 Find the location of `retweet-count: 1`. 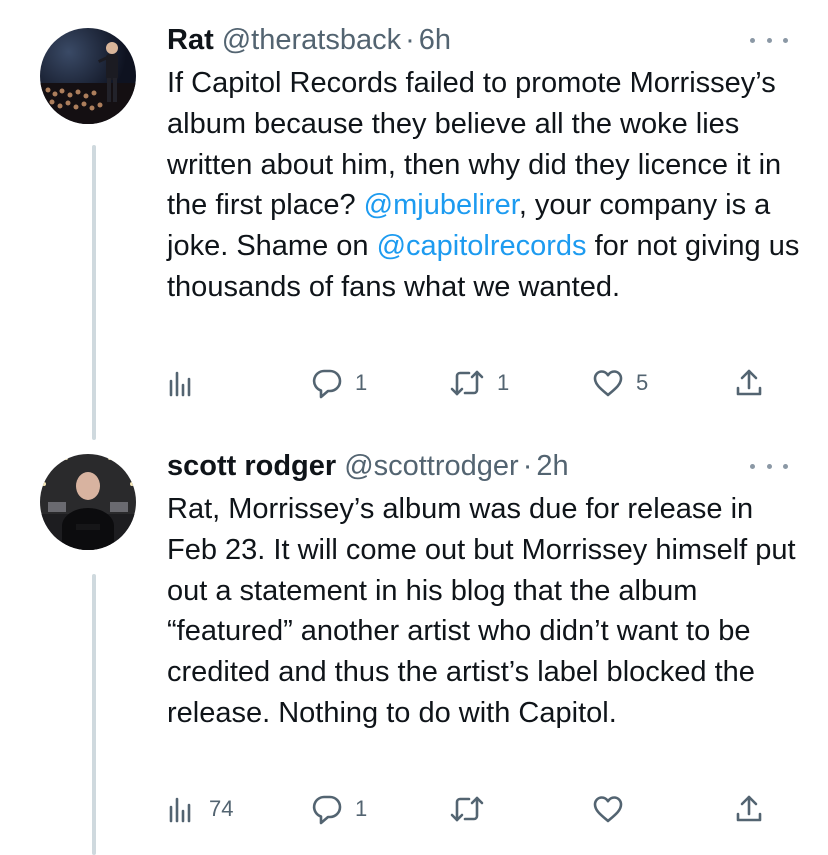

retweet-count: 1 is located at coordinates (503, 382).